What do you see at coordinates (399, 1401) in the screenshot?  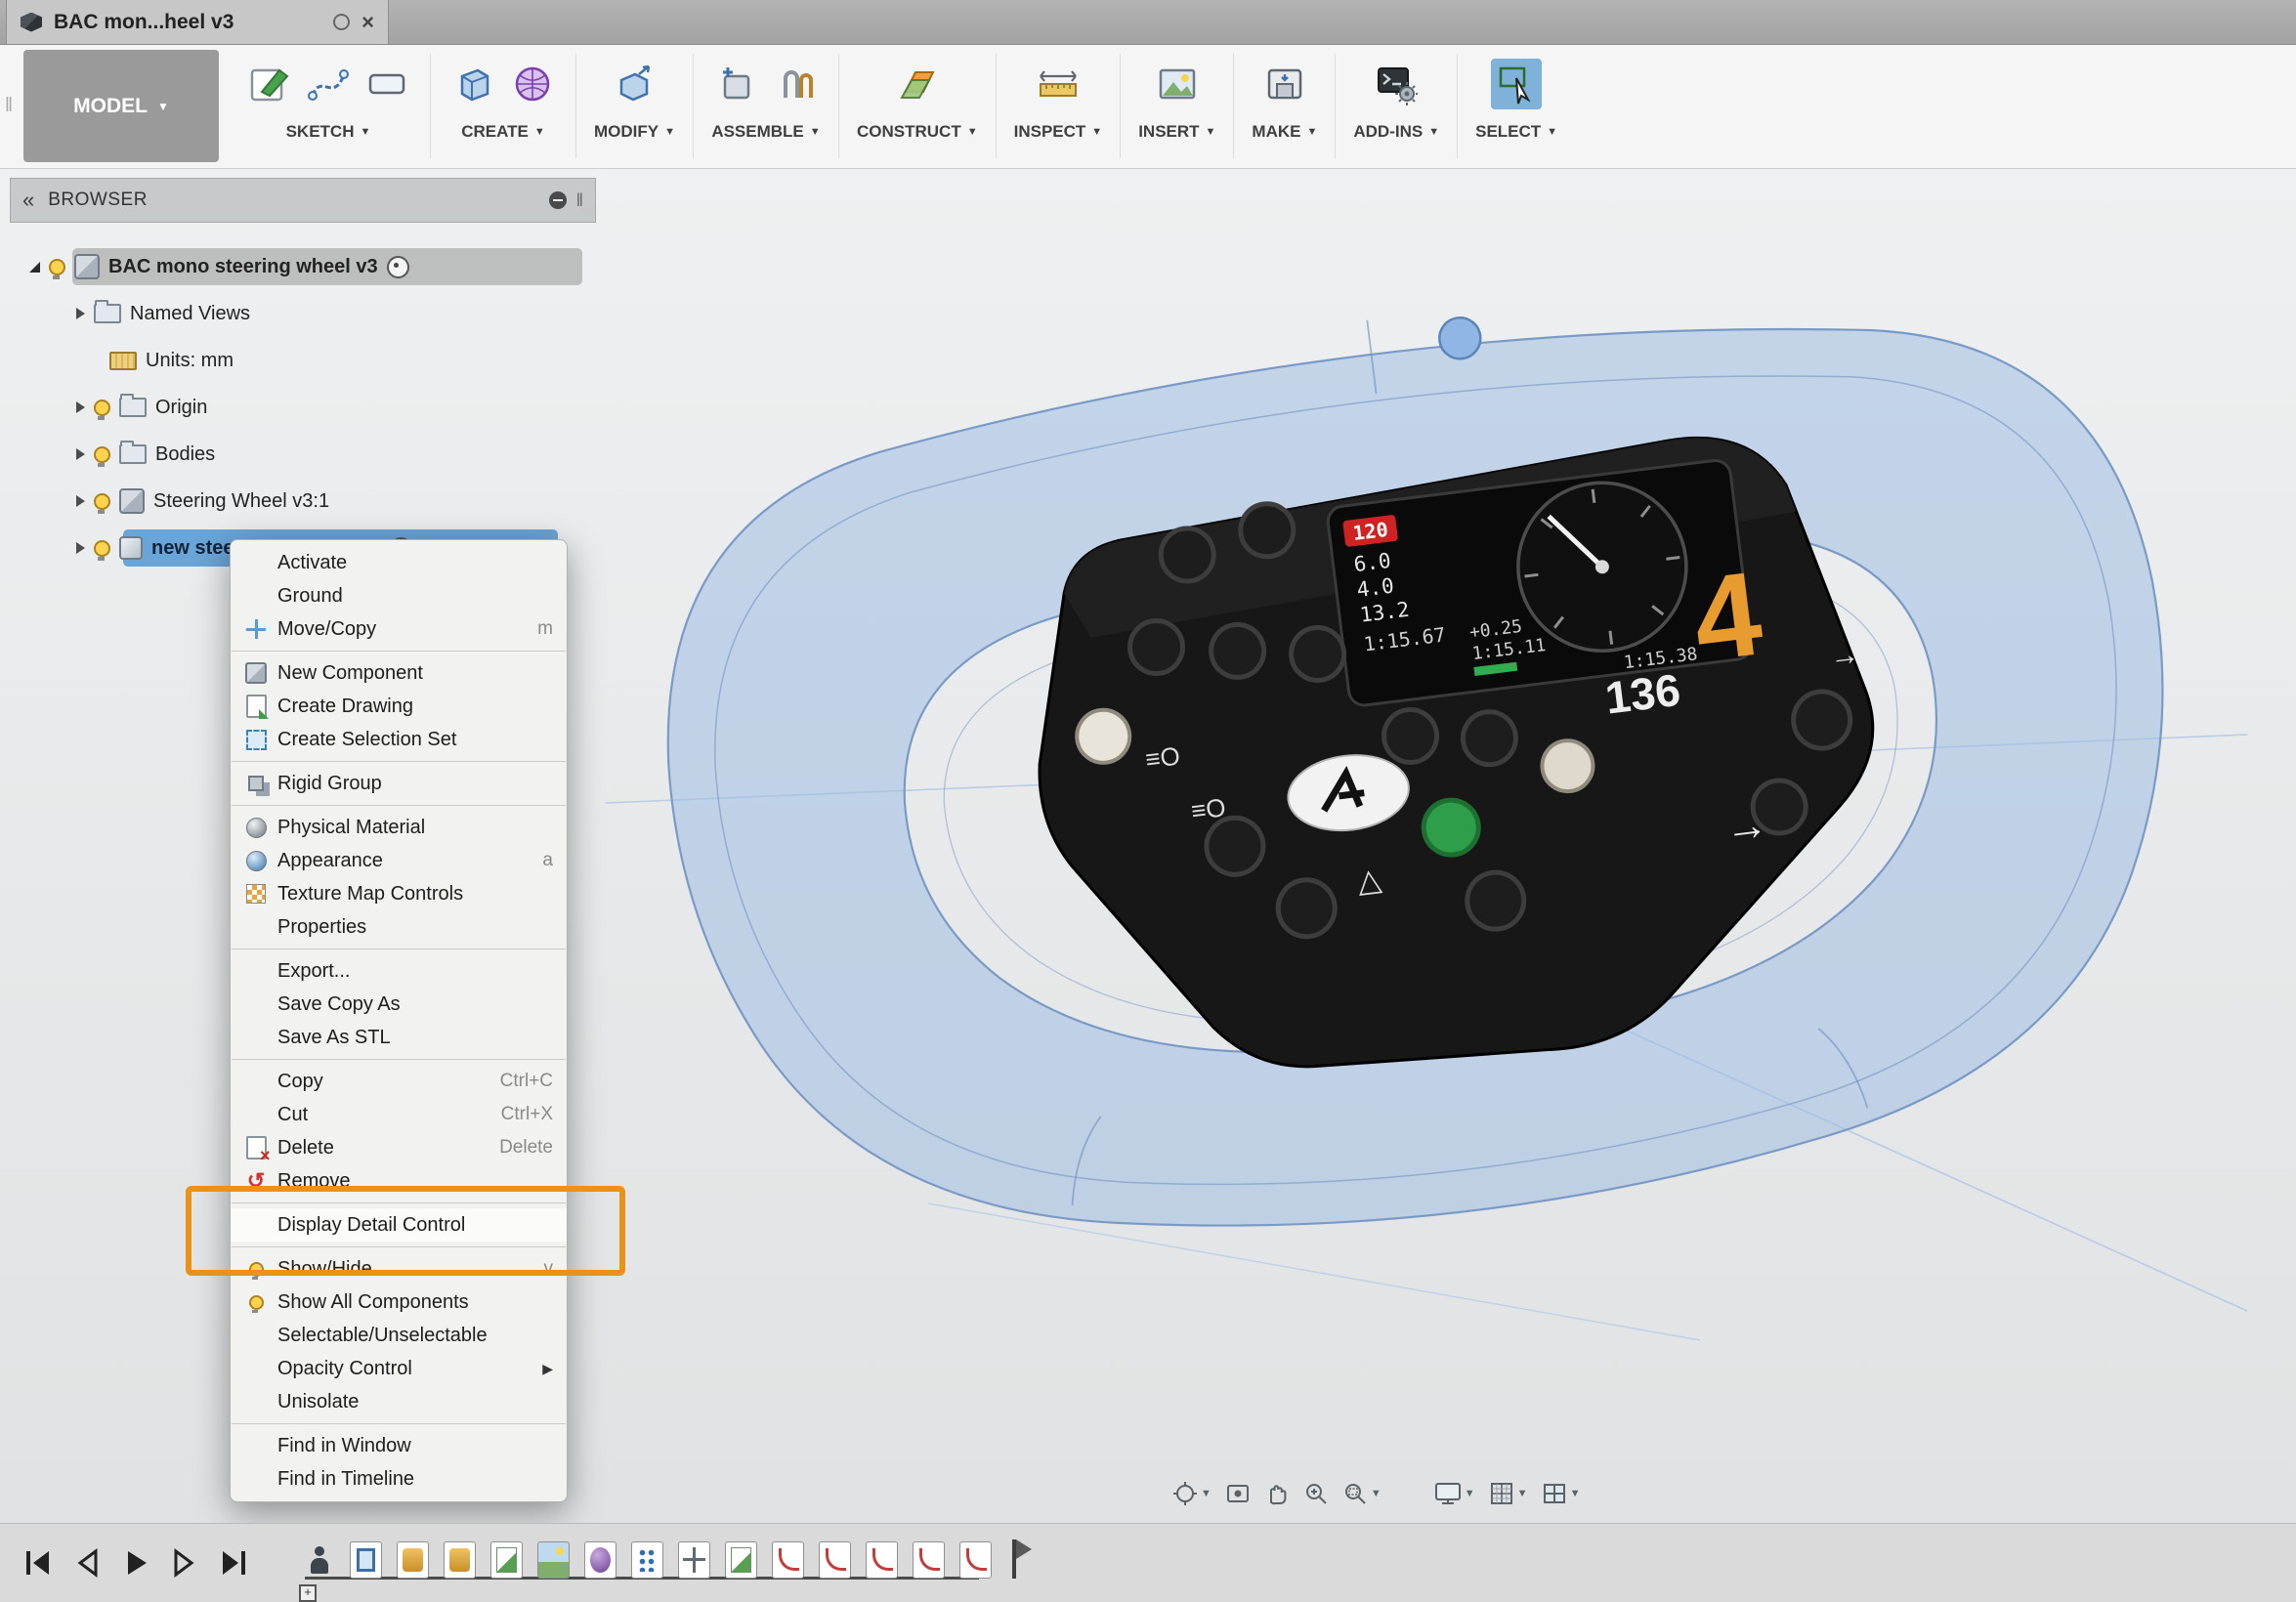 I see `menu-item-unisolate: Unisolate` at bounding box center [399, 1401].